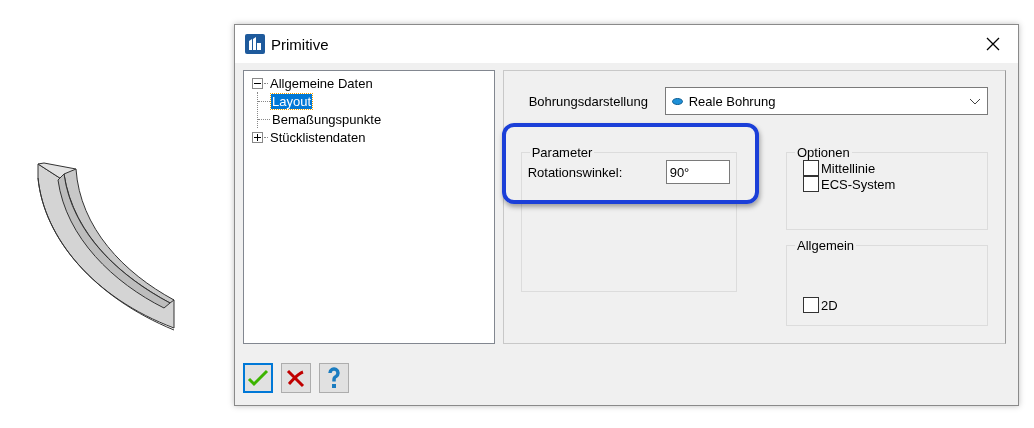 The height and width of the screenshot is (428, 1034). I want to click on cancel-button, so click(296, 378).